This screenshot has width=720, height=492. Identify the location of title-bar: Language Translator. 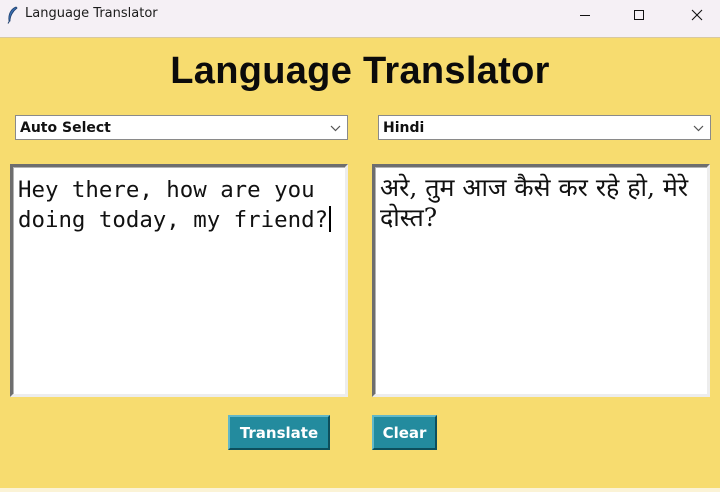
(360, 19).